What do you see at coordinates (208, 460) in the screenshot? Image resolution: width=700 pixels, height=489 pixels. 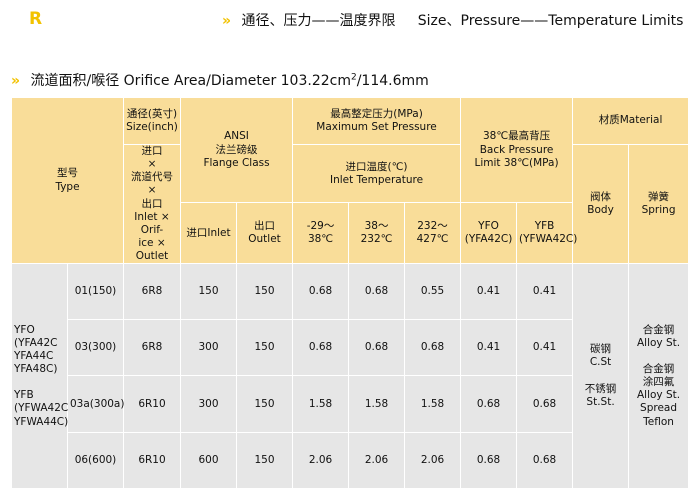 I see `inlet-cell: 600` at bounding box center [208, 460].